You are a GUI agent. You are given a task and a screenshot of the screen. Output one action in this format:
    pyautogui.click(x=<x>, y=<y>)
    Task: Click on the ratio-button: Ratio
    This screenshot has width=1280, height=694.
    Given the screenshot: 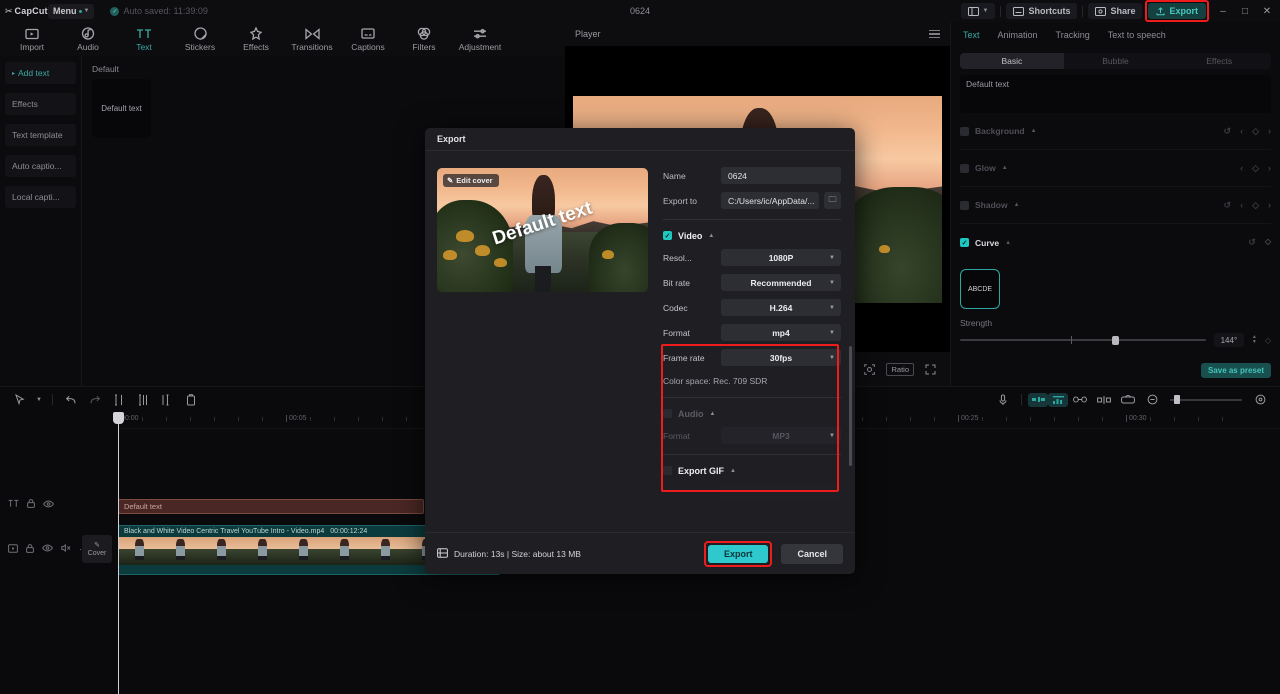 What is the action you would take?
    pyautogui.click(x=900, y=369)
    